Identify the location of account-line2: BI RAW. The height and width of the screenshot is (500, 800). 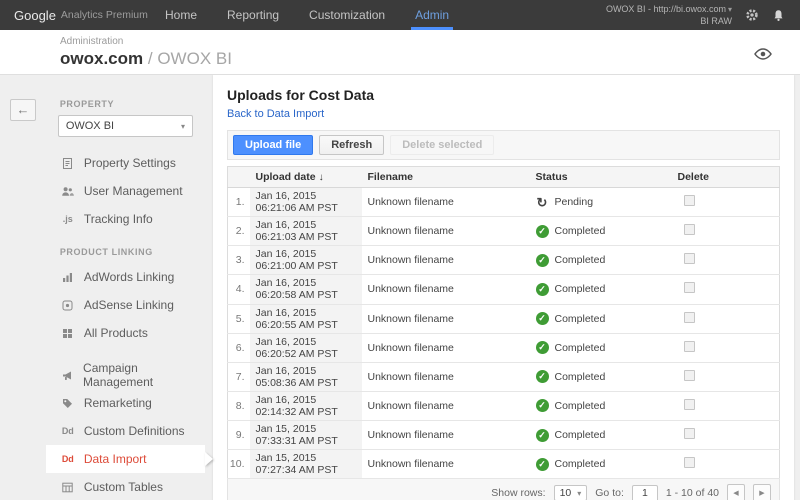
(716, 21).